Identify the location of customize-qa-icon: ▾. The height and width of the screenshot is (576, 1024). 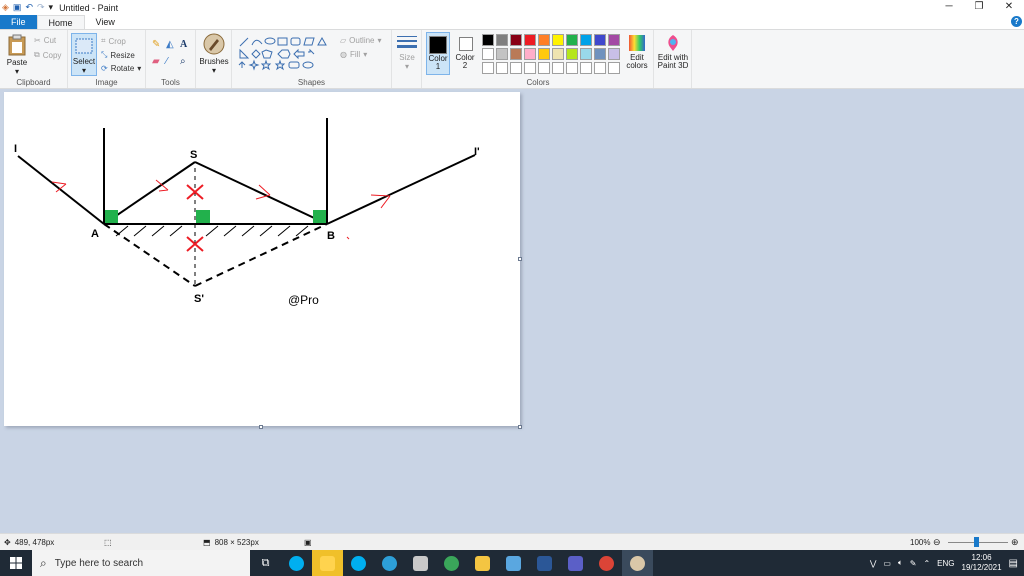
(51, 7).